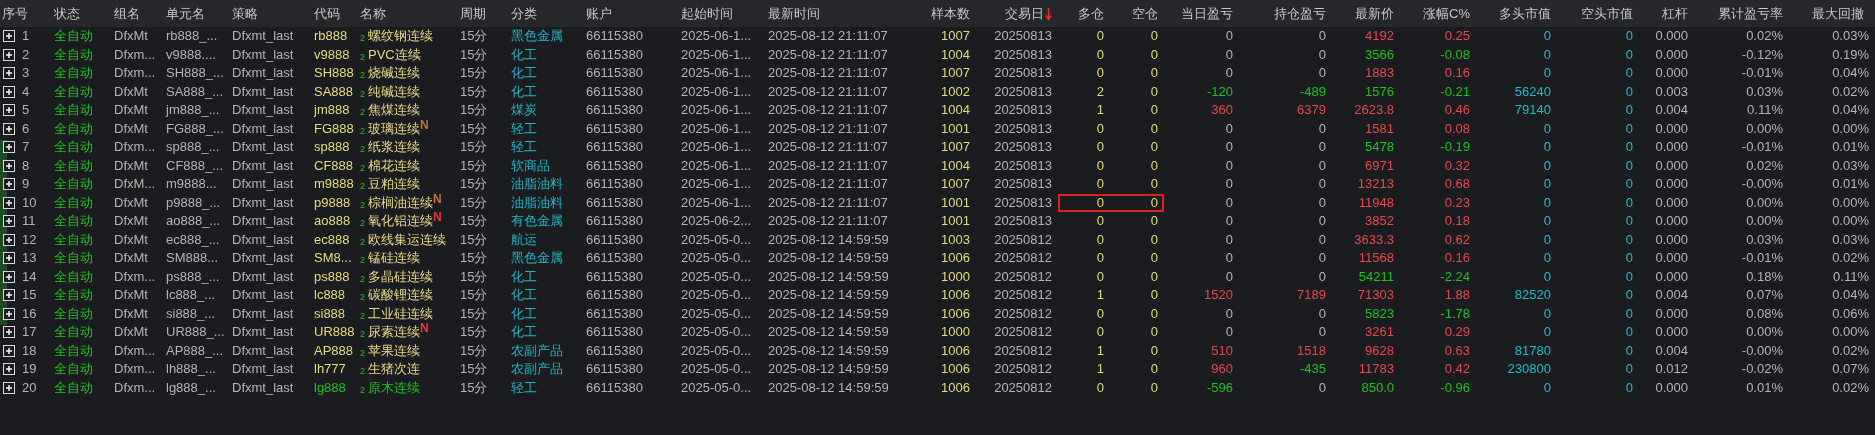  What do you see at coordinates (1024, 13) in the screenshot?
I see `column-header: 交易日` at bounding box center [1024, 13].